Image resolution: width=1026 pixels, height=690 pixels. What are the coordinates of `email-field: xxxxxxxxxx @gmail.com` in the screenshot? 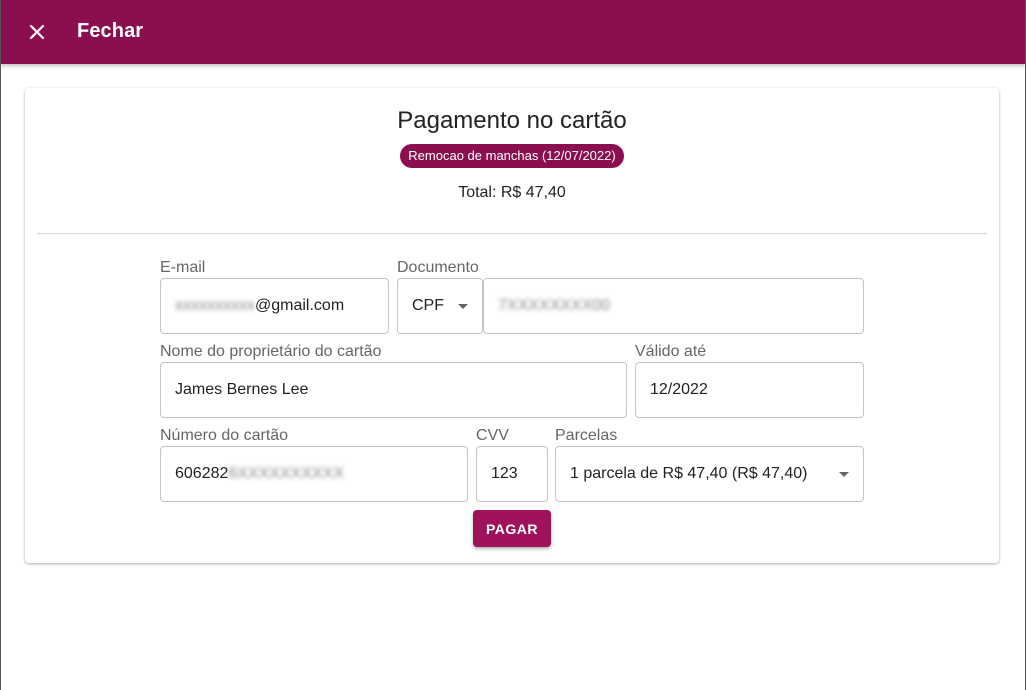 It's located at (274, 306).